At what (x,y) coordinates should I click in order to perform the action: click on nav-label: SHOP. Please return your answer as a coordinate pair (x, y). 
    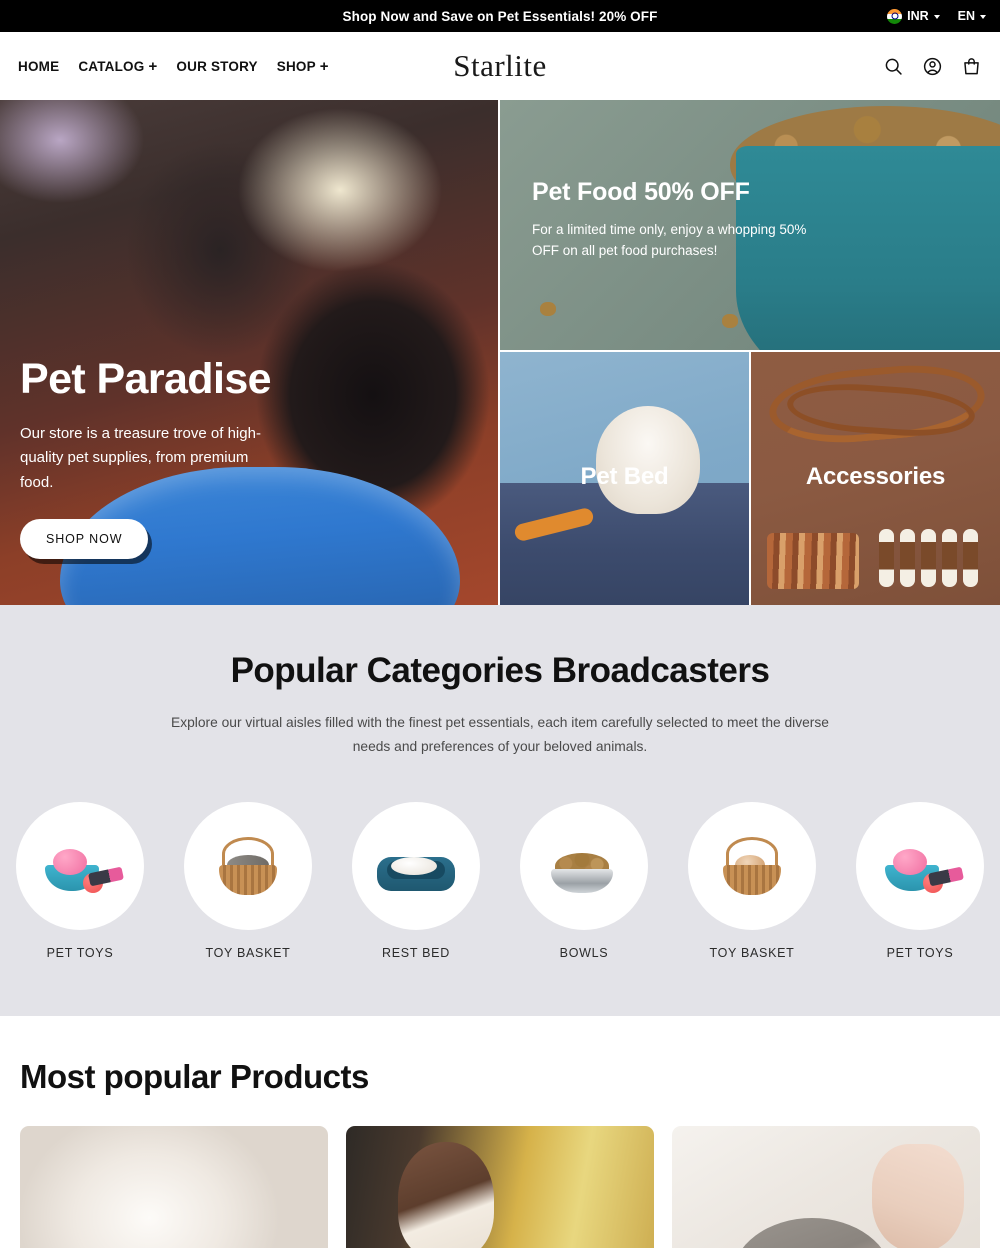
    Looking at the image, I should click on (296, 66).